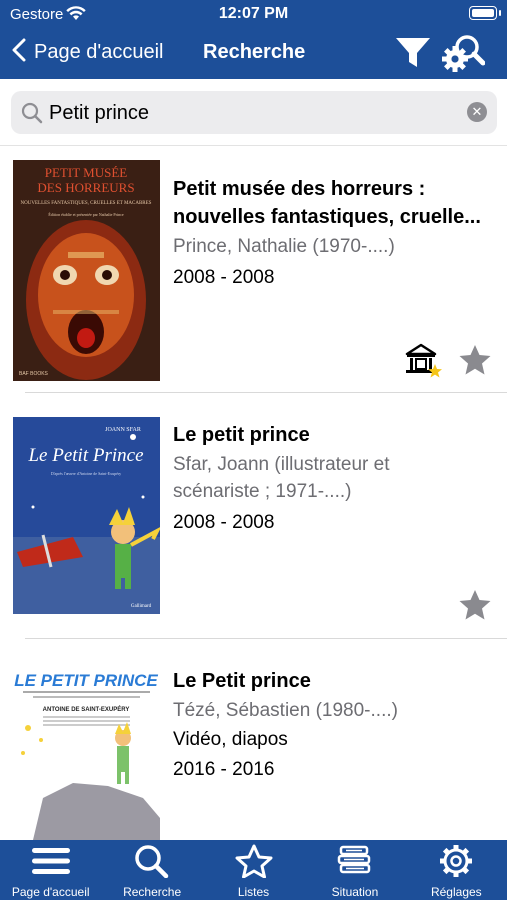 Image resolution: width=507 pixels, height=900 pixels. What do you see at coordinates (141, 606) in the screenshot?
I see `cover-publisher: Gallimard` at bounding box center [141, 606].